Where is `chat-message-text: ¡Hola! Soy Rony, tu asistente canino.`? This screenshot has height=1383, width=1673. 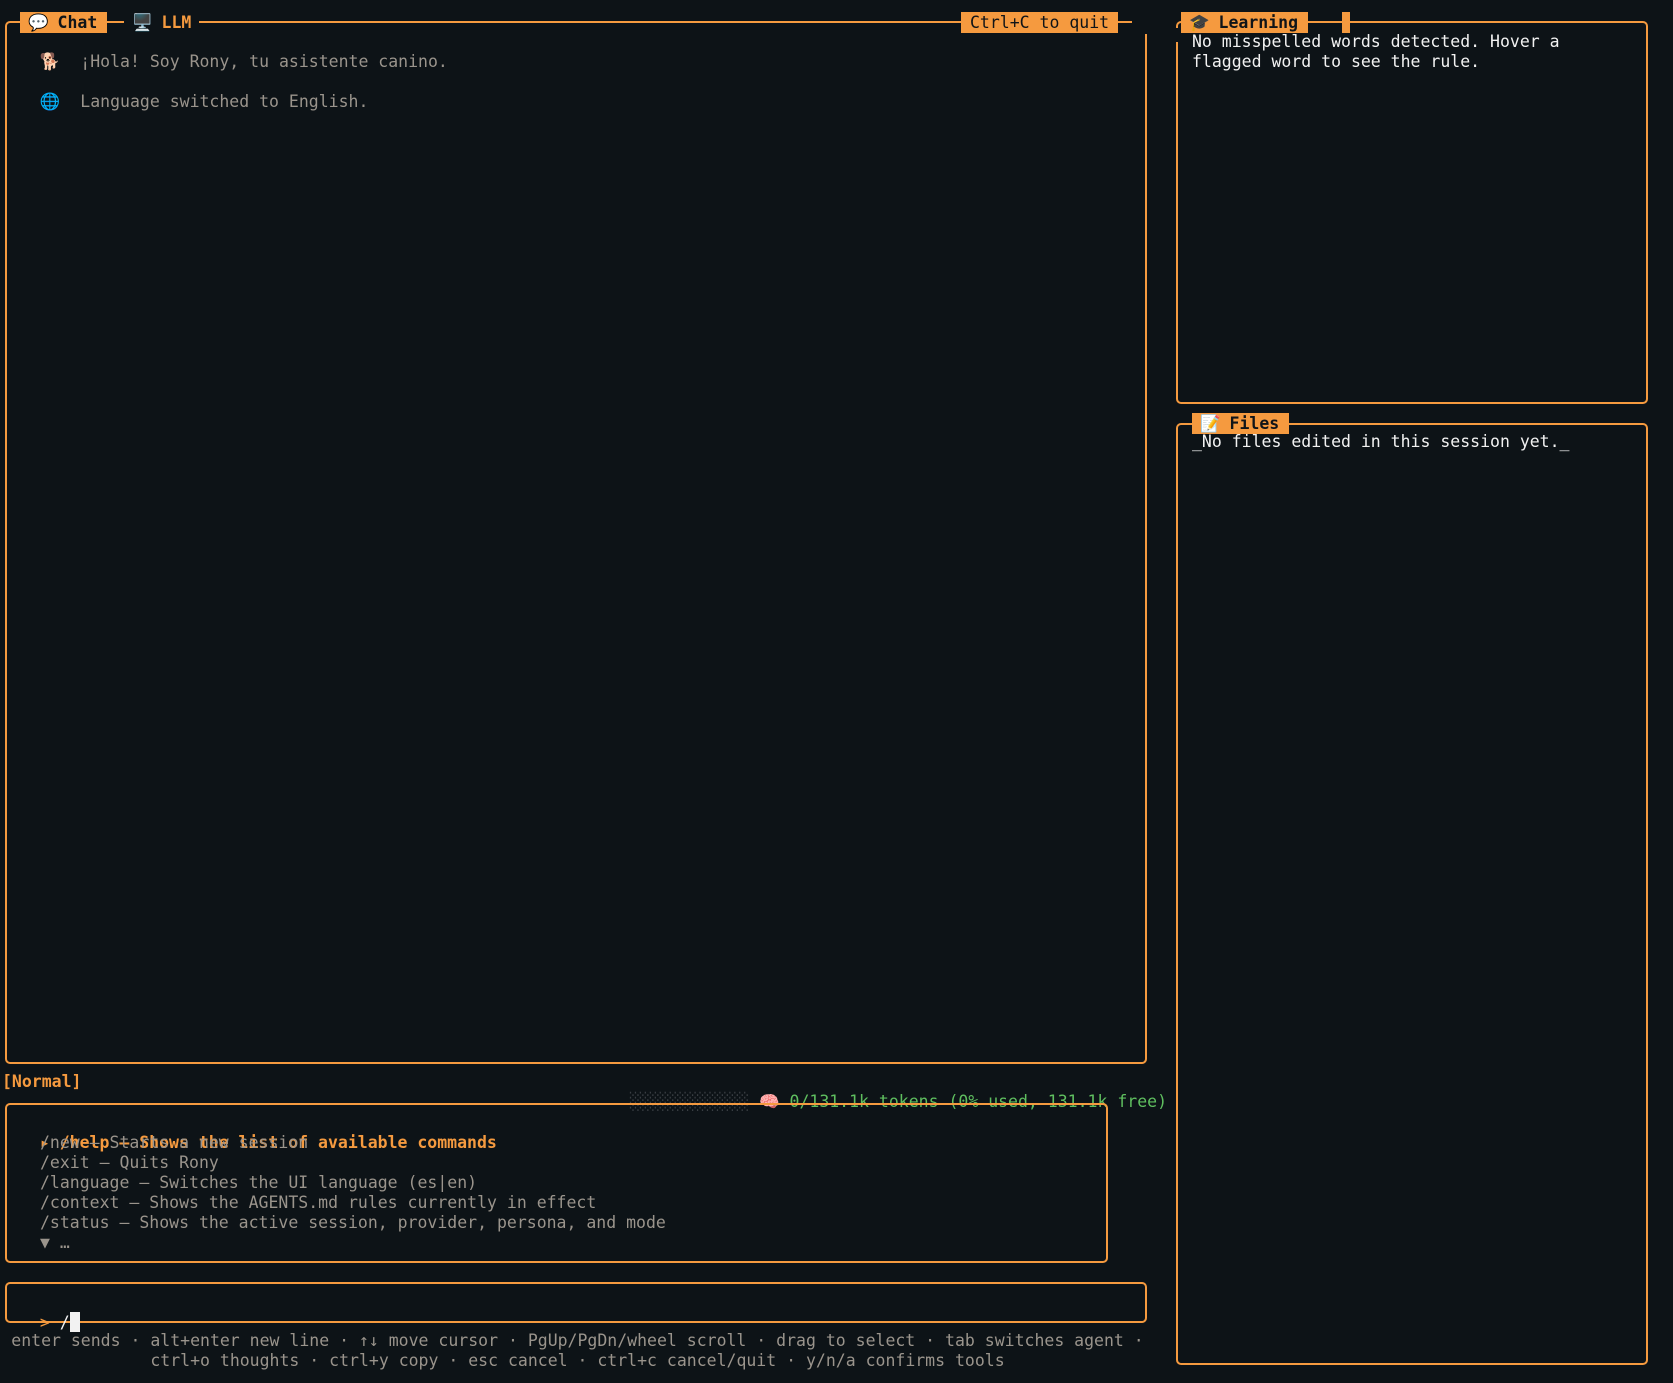
chat-message-text: ¡Hola! Soy Rony, tu asistente canino. is located at coordinates (264, 61).